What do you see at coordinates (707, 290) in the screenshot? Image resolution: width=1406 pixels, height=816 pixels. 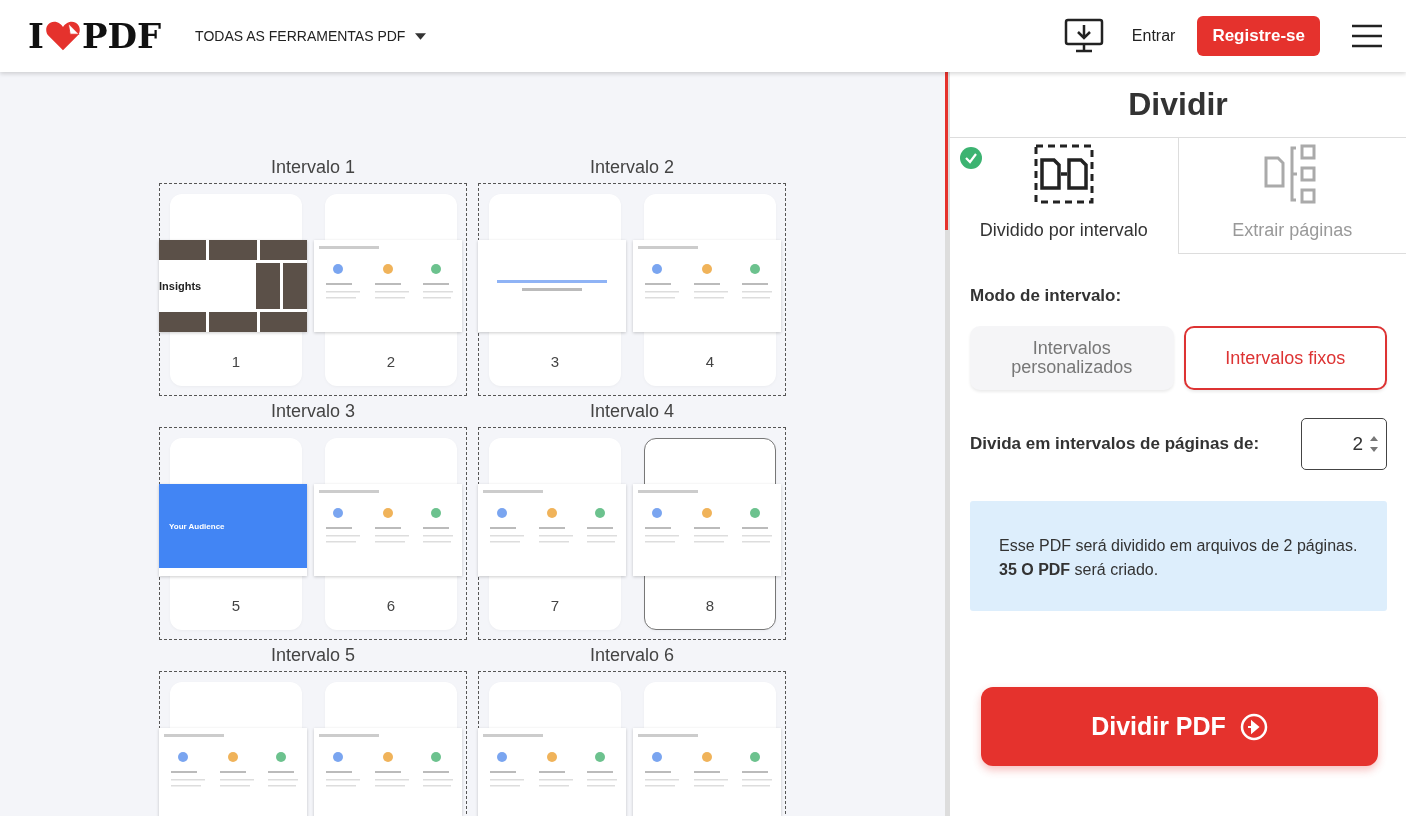 I see `page-card: 4` at bounding box center [707, 290].